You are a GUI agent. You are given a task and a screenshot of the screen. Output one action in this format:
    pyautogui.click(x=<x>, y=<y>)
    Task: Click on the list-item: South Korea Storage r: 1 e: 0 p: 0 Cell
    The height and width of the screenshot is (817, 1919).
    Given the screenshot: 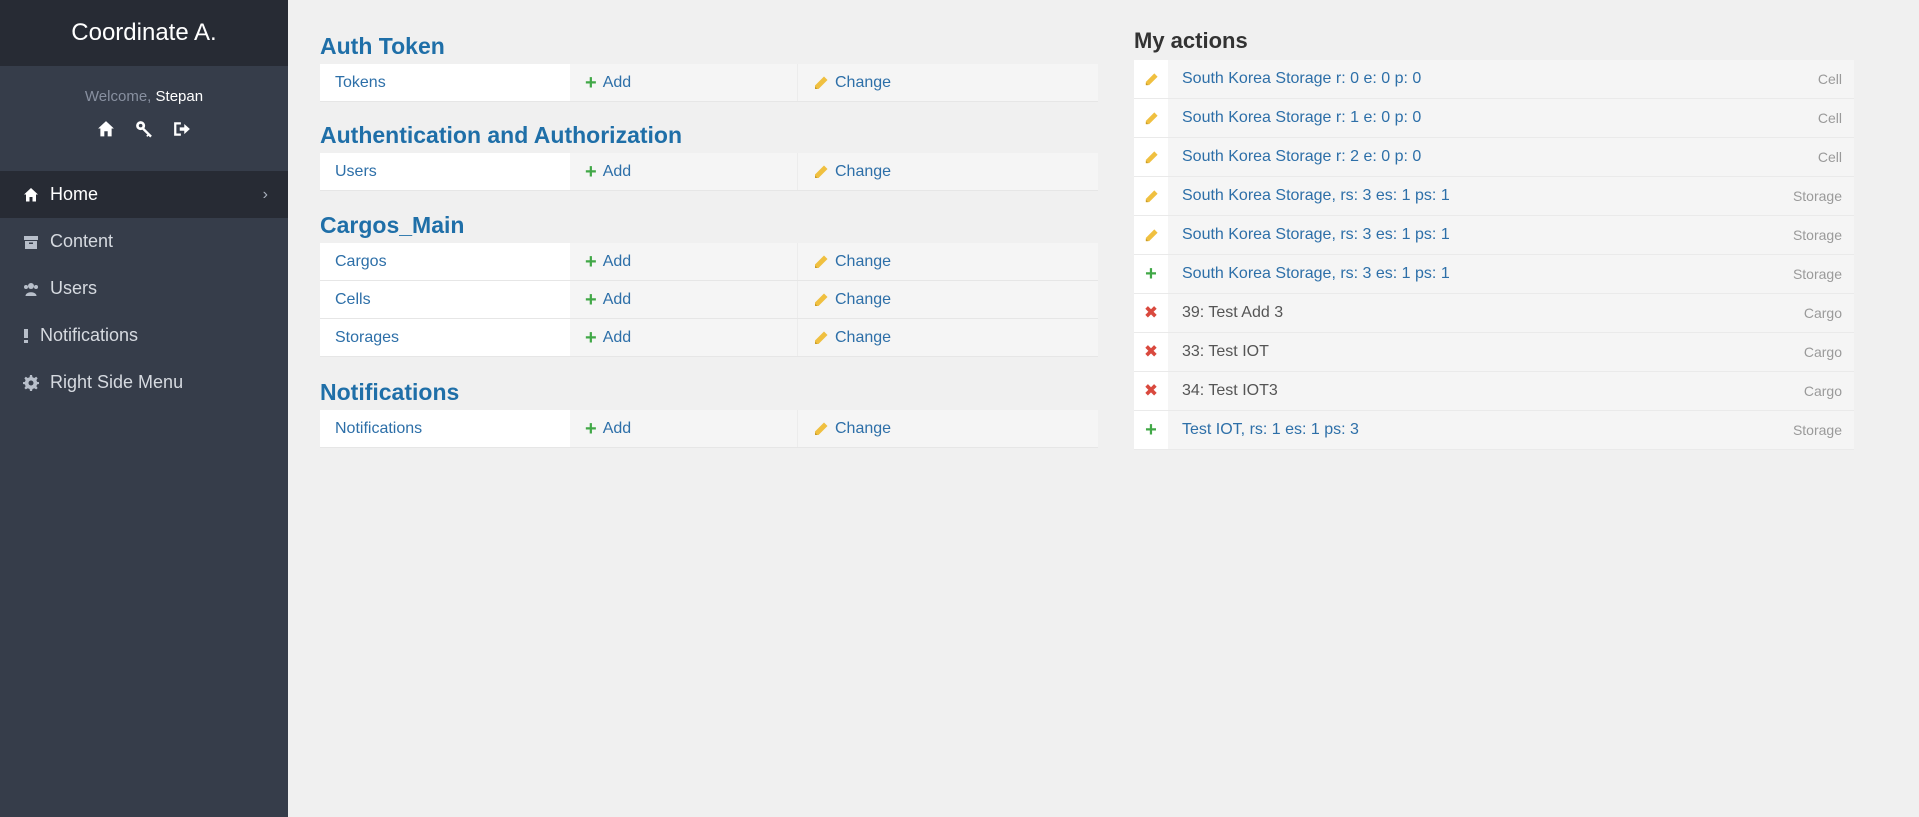 What is the action you would take?
    pyautogui.click(x=1494, y=118)
    